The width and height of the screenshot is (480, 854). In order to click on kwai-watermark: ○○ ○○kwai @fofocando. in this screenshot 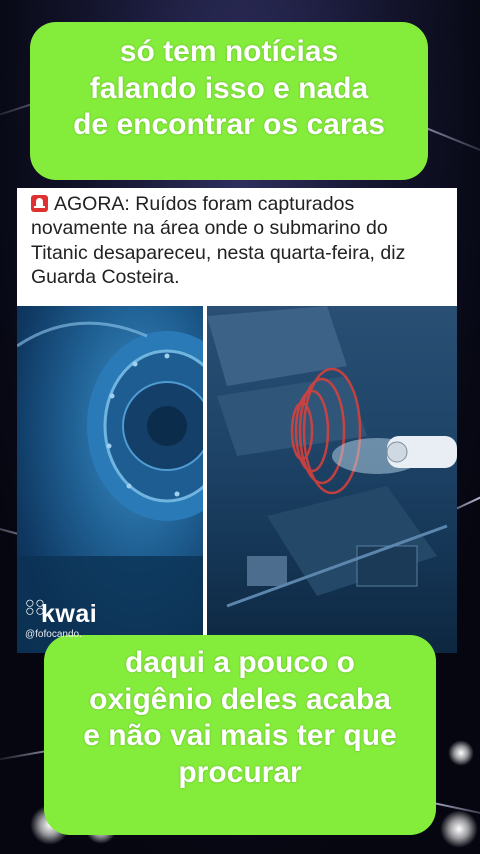, I will do `click(61, 618)`.